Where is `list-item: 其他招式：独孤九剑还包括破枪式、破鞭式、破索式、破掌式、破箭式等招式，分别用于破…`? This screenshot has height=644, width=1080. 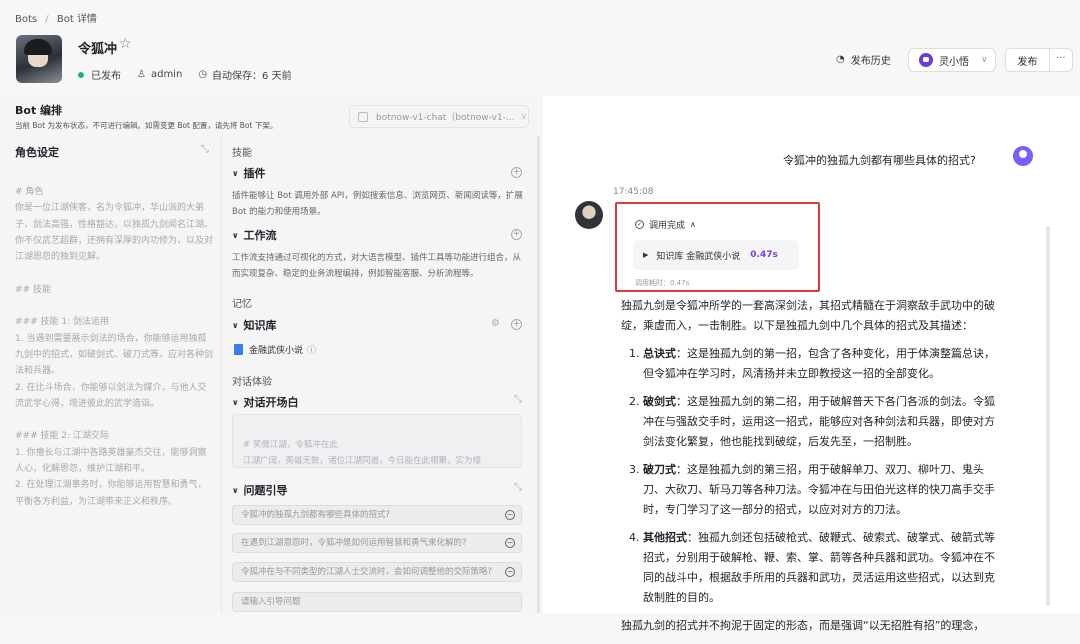 list-item: 其他招式：独孤九剑还包括破枪式、破鞭式、破索式、破掌式、破箭式等招式，分别用于破… is located at coordinates (823, 568).